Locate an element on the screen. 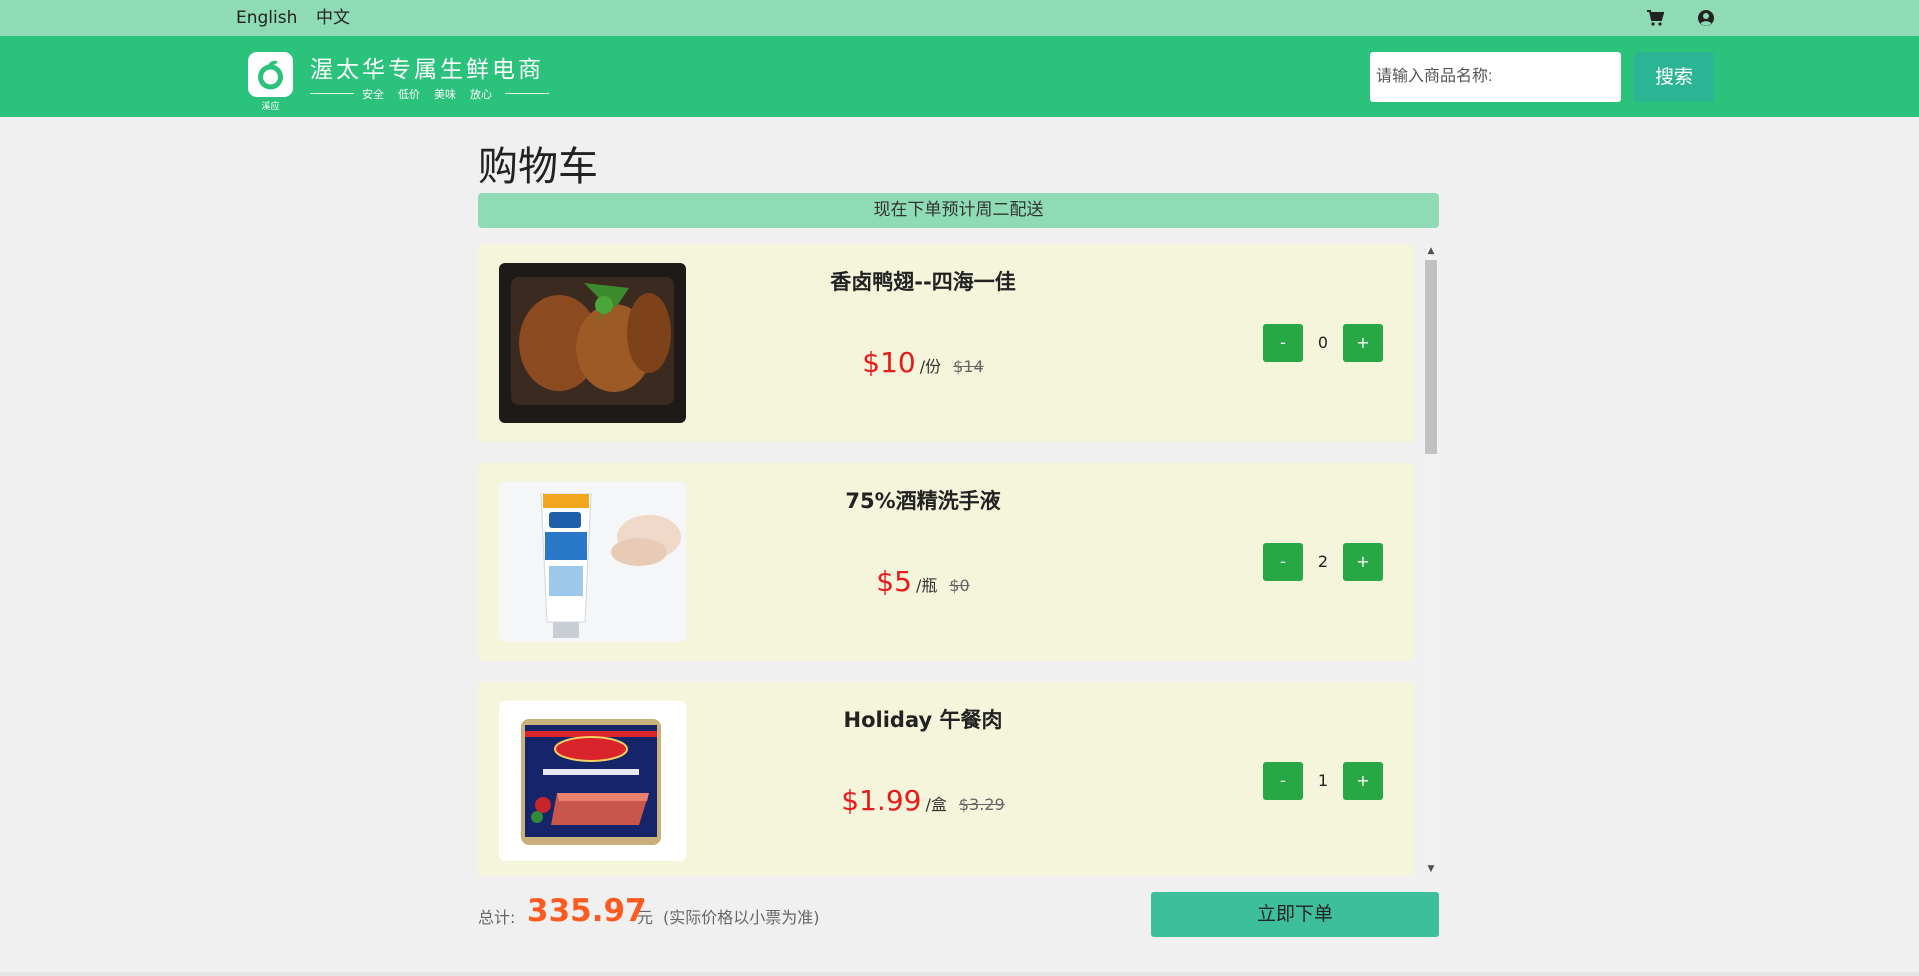 This screenshot has width=1919, height=976. cart-item: Holiday 午餐肉 $1.99/盒 $3.29 - 1 + is located at coordinates (946, 779).